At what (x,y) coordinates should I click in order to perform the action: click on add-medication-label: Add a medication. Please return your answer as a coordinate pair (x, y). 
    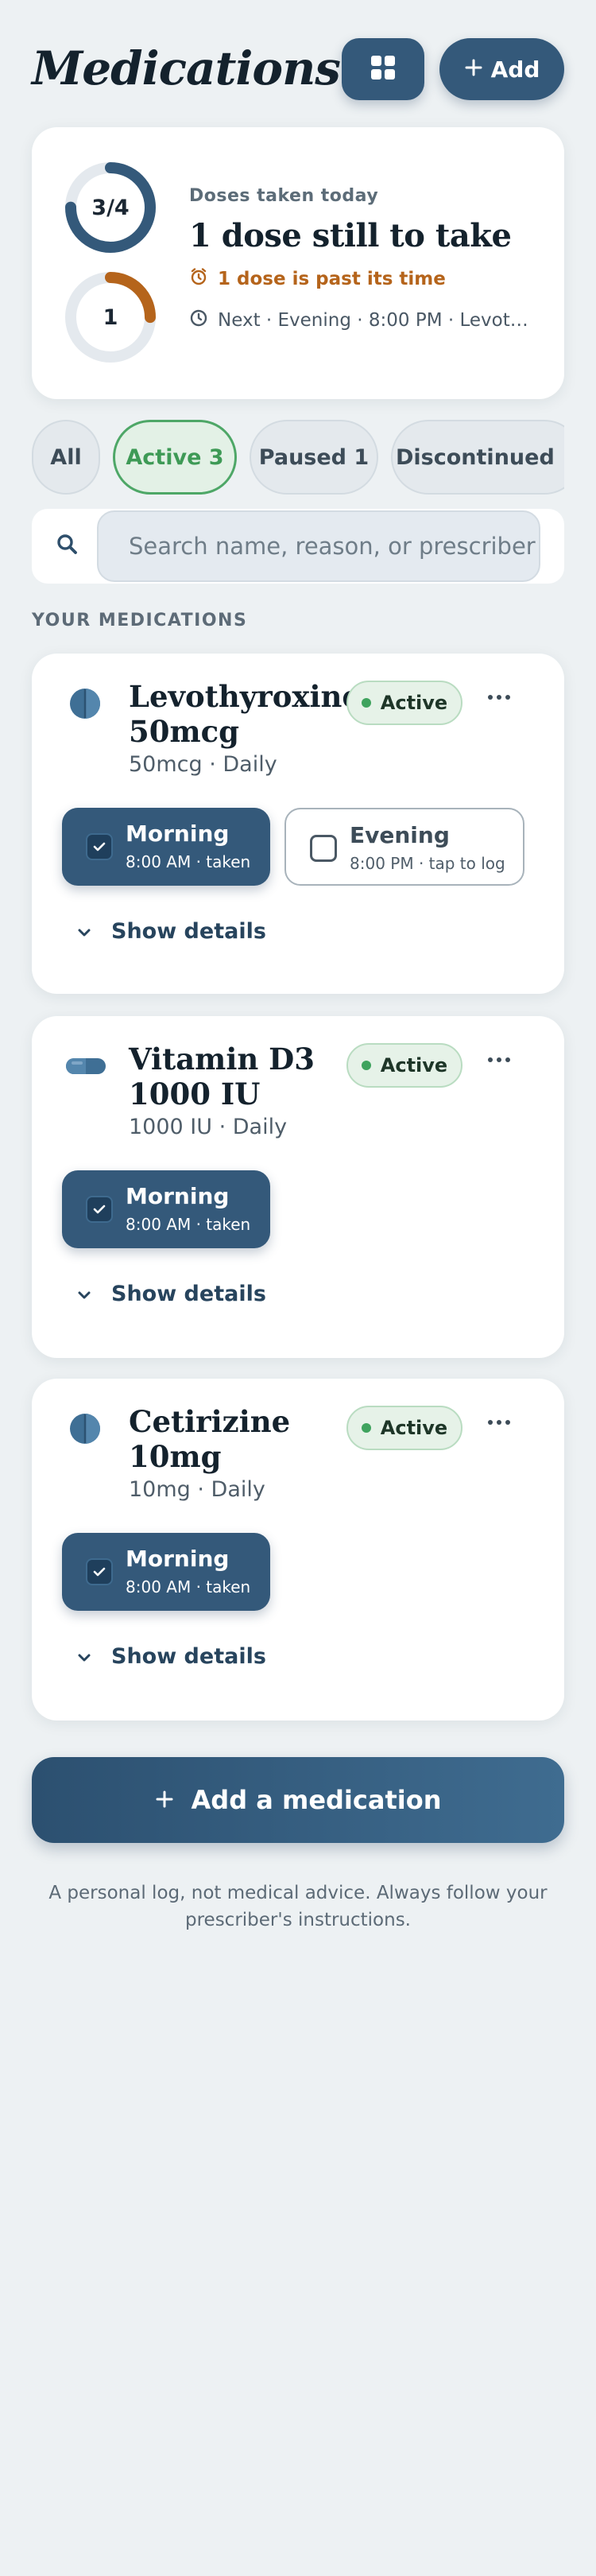
    Looking at the image, I should click on (316, 1800).